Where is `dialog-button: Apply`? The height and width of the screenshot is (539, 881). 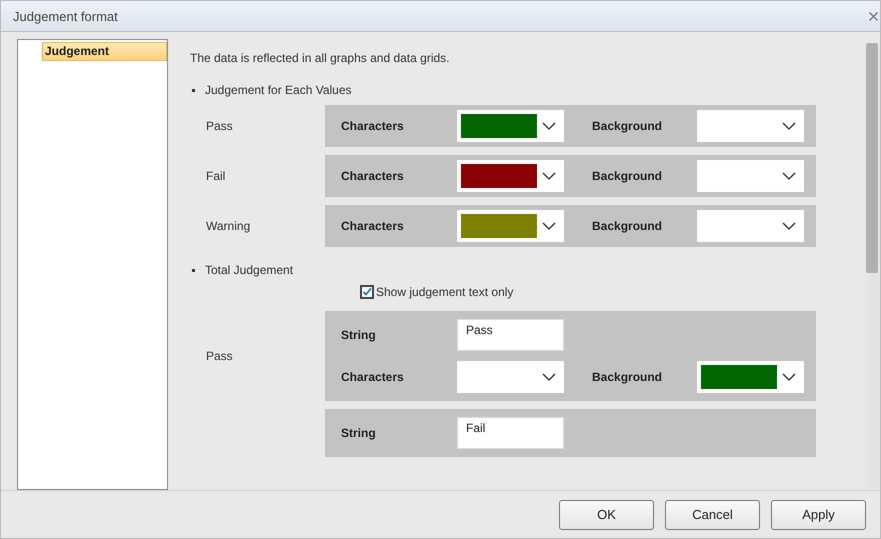 dialog-button: Apply is located at coordinates (818, 515).